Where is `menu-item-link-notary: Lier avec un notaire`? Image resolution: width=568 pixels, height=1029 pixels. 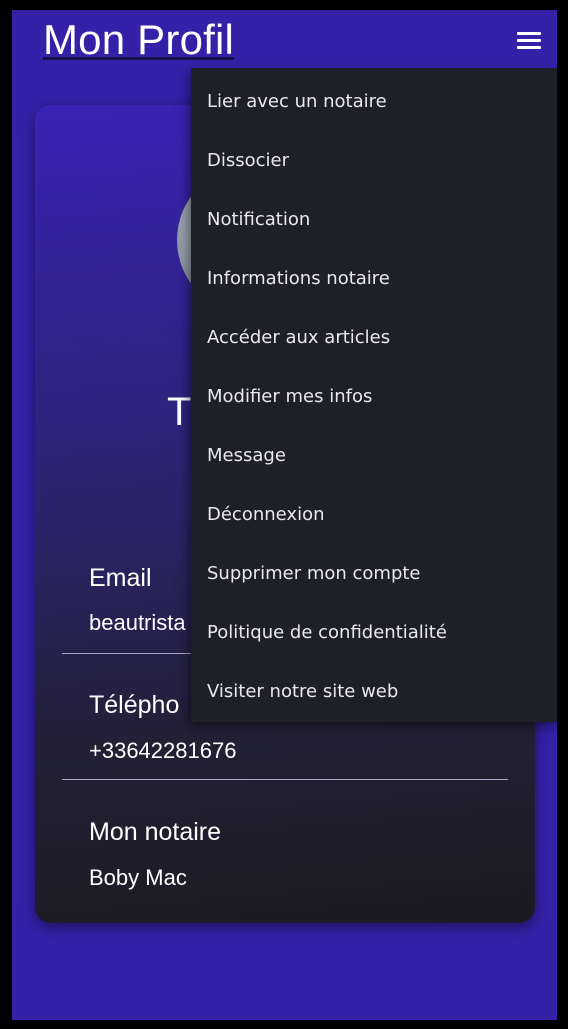
menu-item-link-notary: Lier avec un notaire is located at coordinates (374, 101).